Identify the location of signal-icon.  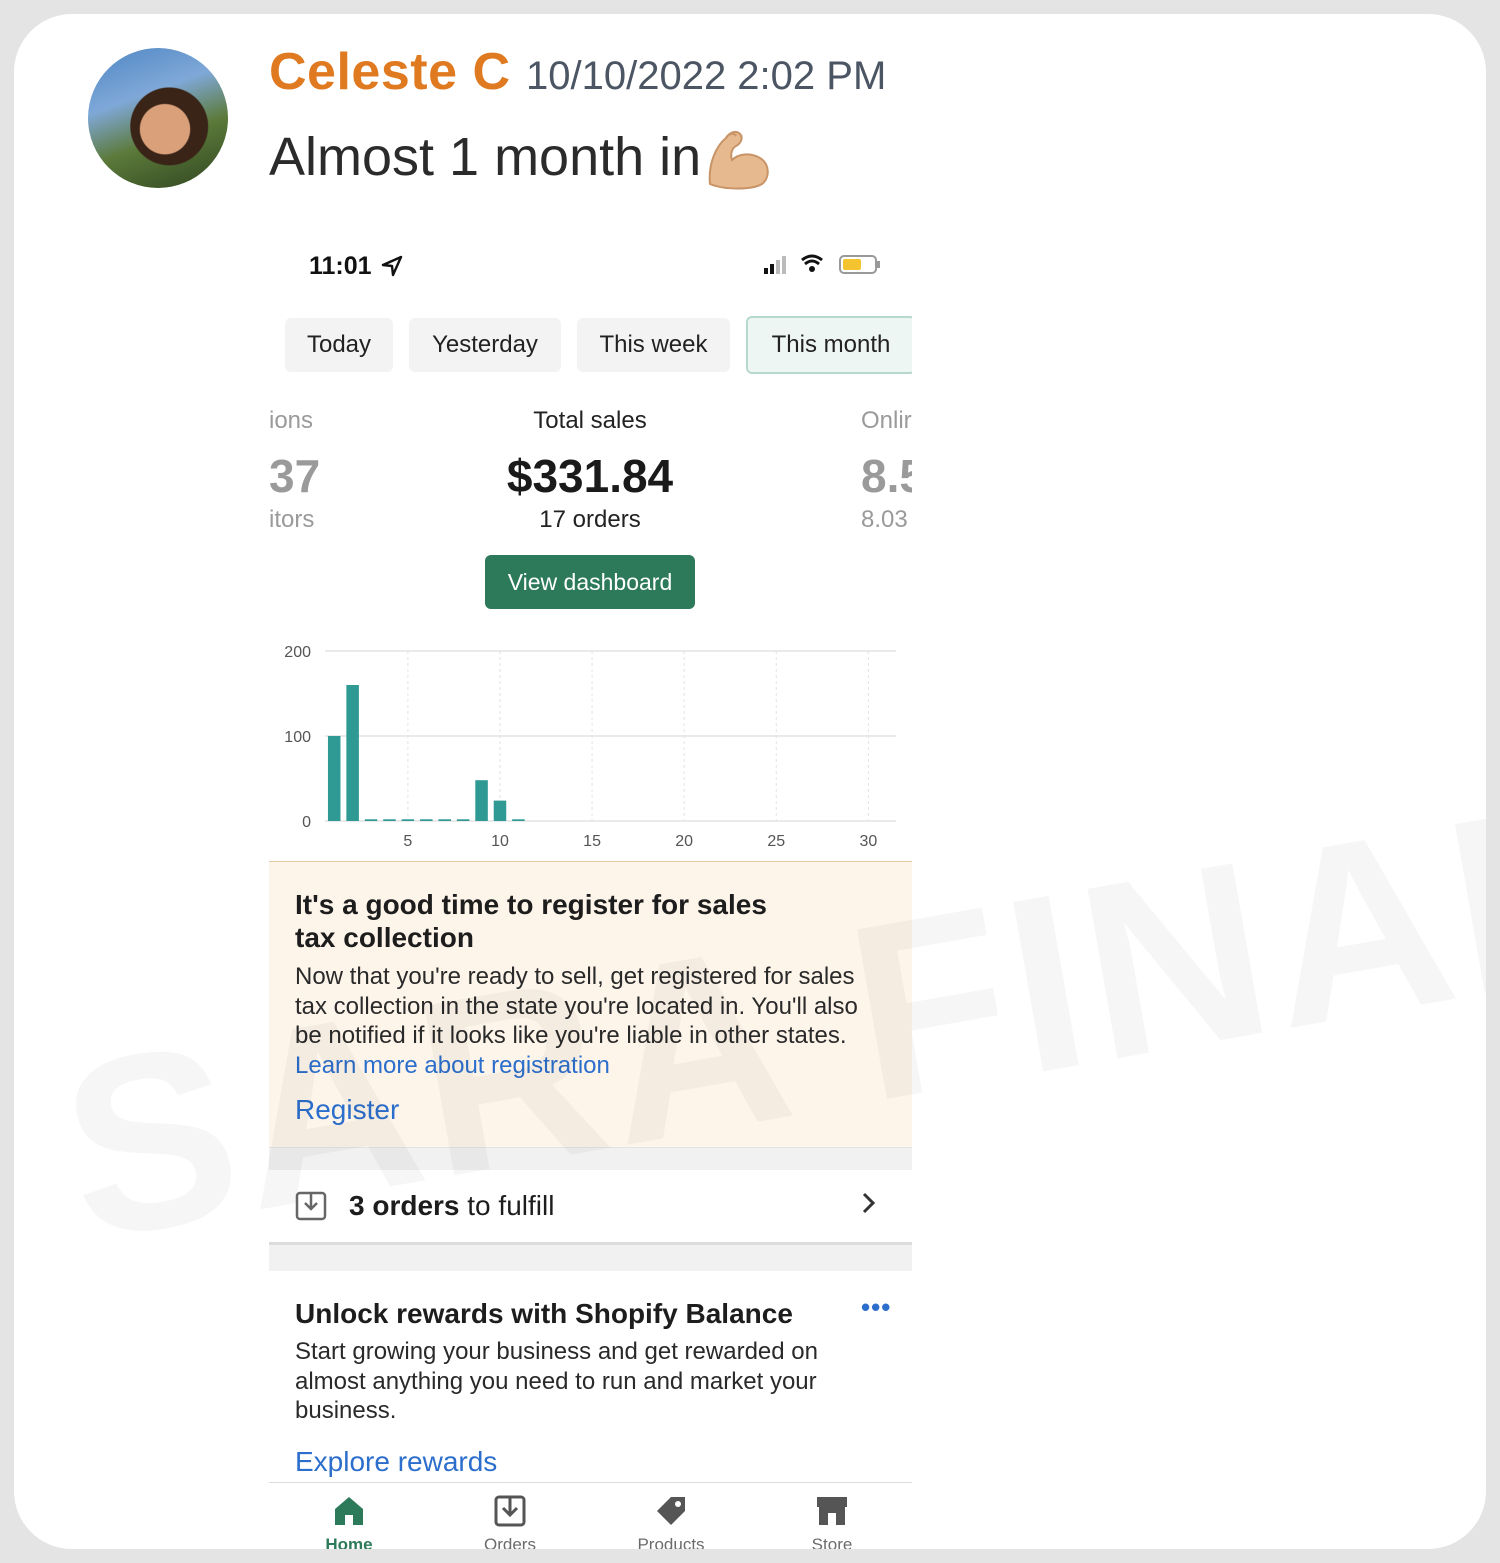
(775, 265).